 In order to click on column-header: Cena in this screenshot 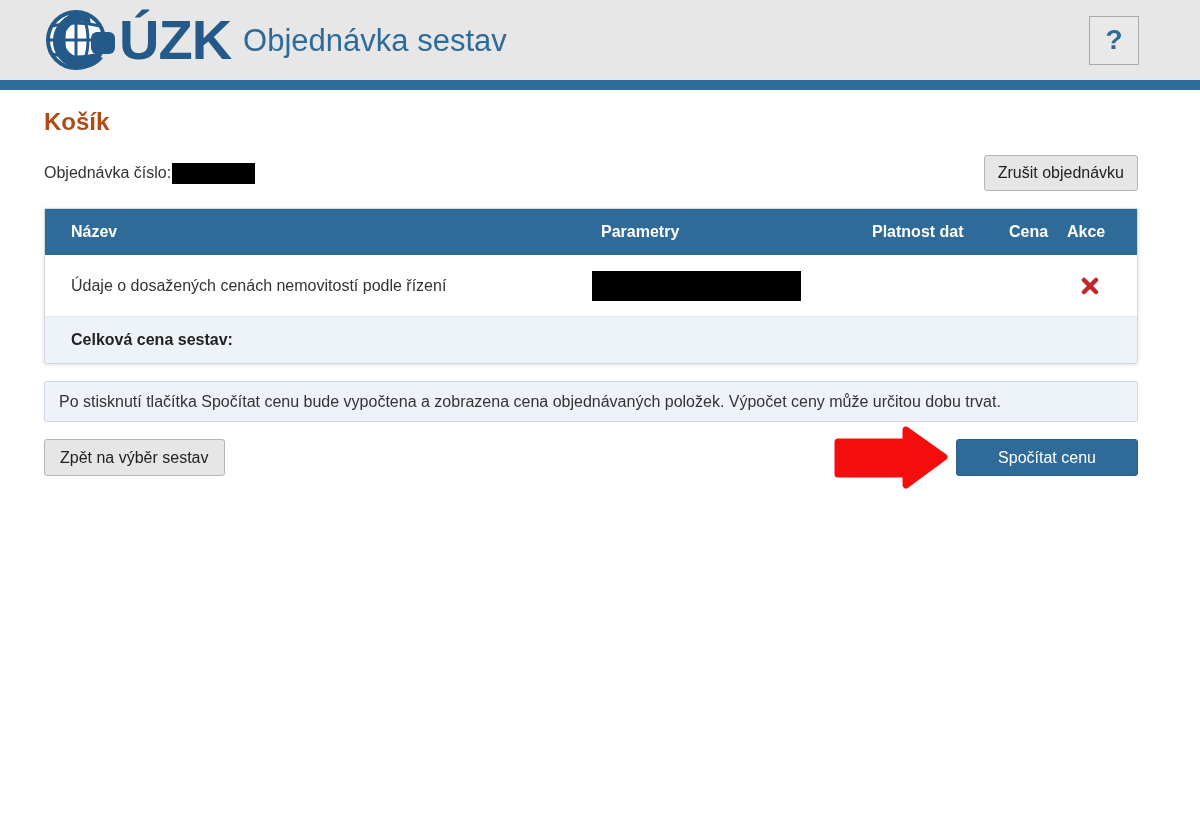, I will do `click(1029, 232)`.